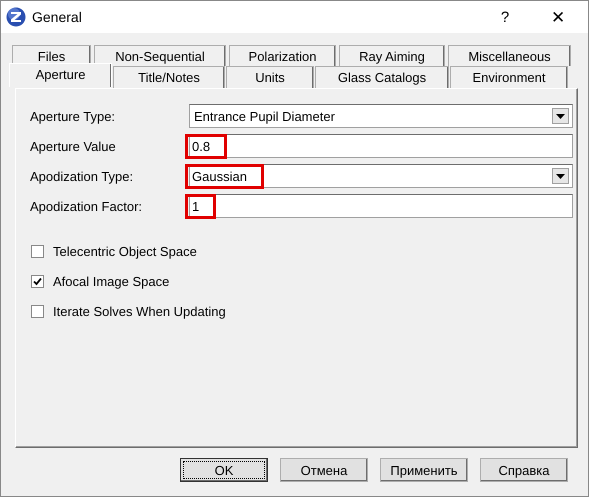  Describe the element at coordinates (282, 55) in the screenshot. I see `tab: Polarization` at that location.